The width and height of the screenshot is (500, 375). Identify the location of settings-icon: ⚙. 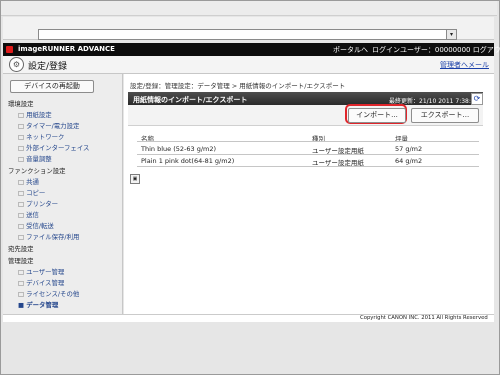
(16, 64).